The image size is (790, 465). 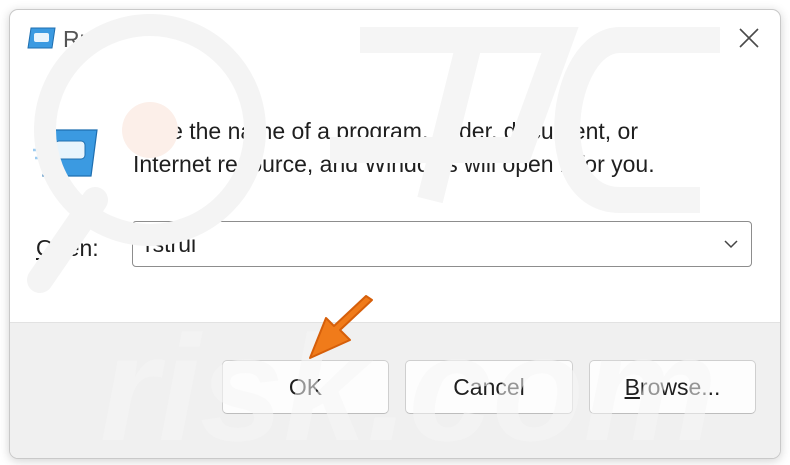 What do you see at coordinates (45, 248) in the screenshot?
I see `open-label-accelerator: O` at bounding box center [45, 248].